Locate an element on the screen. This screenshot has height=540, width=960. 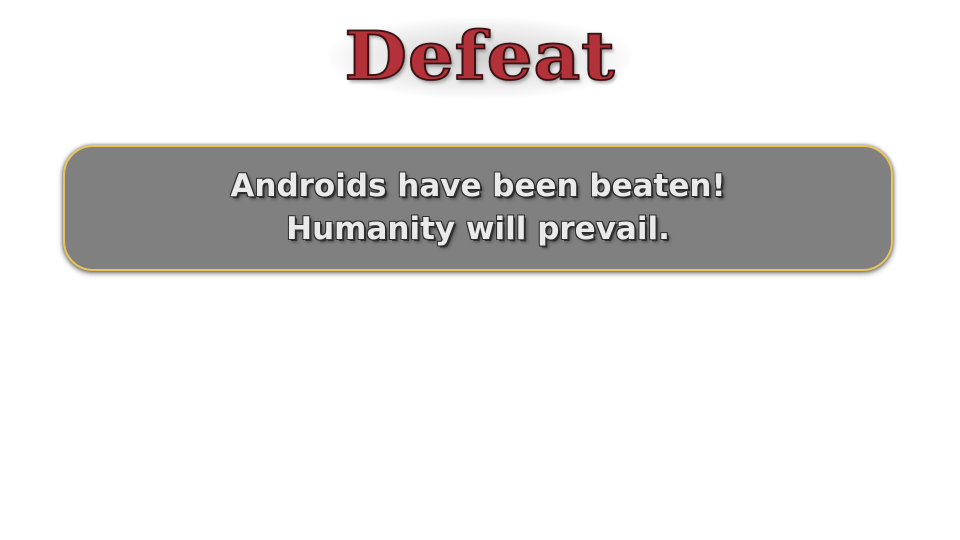
defeat-title: Defeat is located at coordinates (480, 55).